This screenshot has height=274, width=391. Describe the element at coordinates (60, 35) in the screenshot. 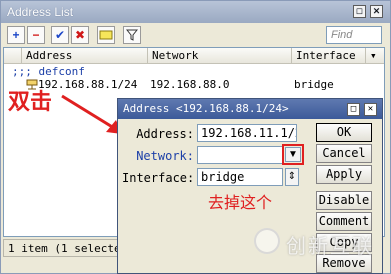

I see `check-icon: ✔` at that location.